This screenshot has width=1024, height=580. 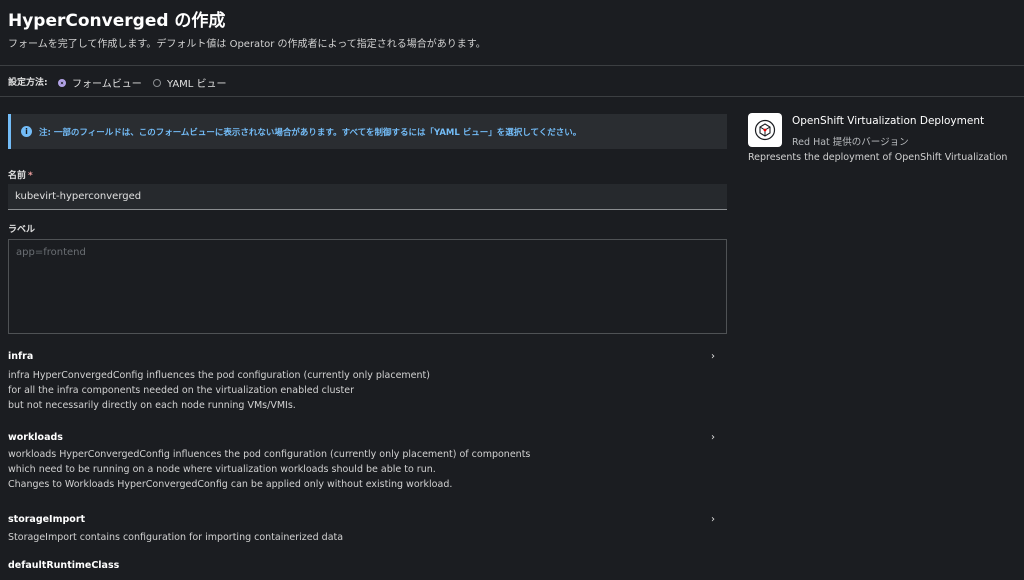 What do you see at coordinates (367, 286) in the screenshot?
I see `labels-input` at bounding box center [367, 286].